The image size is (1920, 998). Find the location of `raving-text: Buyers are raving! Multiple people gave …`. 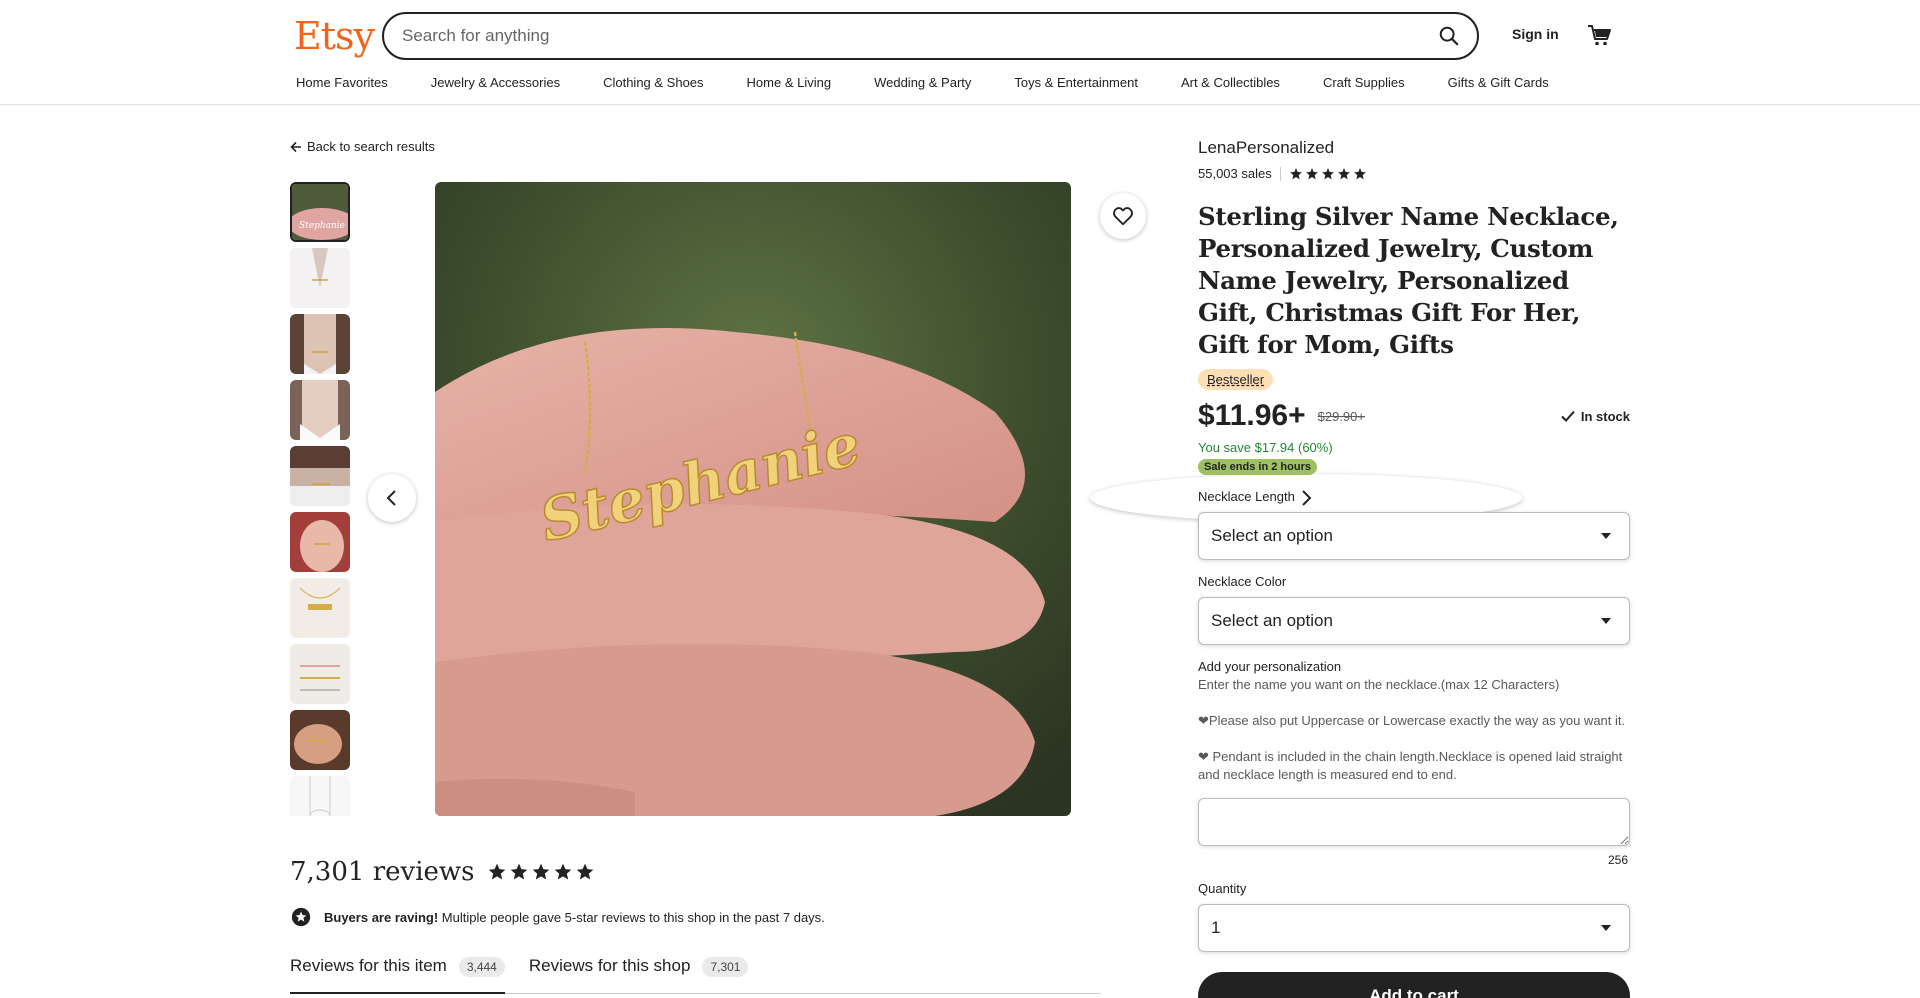

raving-text: Buyers are raving! Multiple people gave … is located at coordinates (574, 917).